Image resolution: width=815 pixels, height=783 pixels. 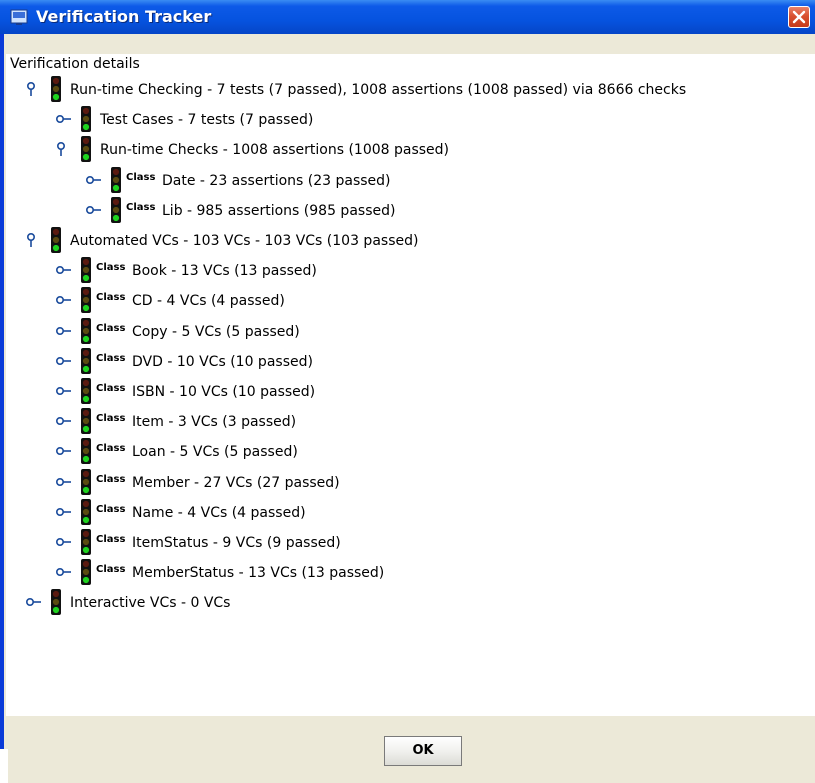 What do you see at coordinates (278, 211) in the screenshot?
I see `tree-node-label: Lib - 985 assertions (985 passed)` at bounding box center [278, 211].